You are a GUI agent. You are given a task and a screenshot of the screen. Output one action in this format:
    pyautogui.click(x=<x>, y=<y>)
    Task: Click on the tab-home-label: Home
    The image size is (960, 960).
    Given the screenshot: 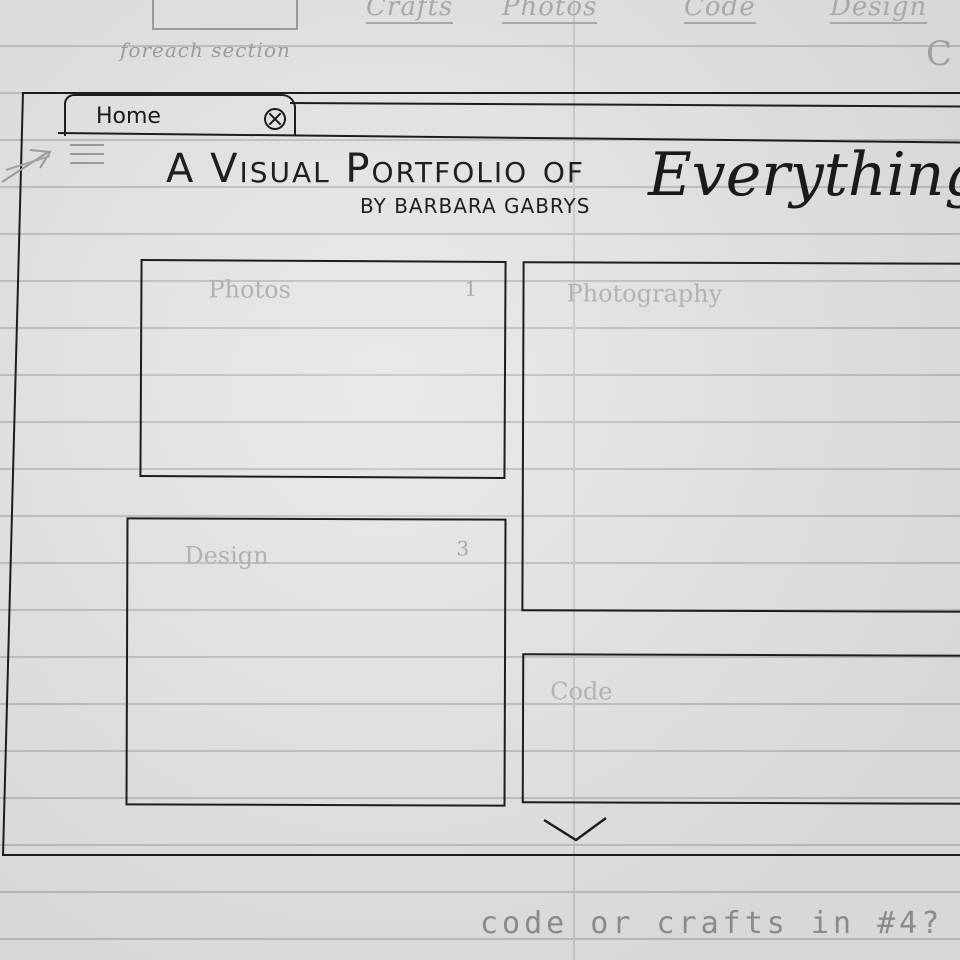 What is the action you would take?
    pyautogui.click(x=128, y=116)
    